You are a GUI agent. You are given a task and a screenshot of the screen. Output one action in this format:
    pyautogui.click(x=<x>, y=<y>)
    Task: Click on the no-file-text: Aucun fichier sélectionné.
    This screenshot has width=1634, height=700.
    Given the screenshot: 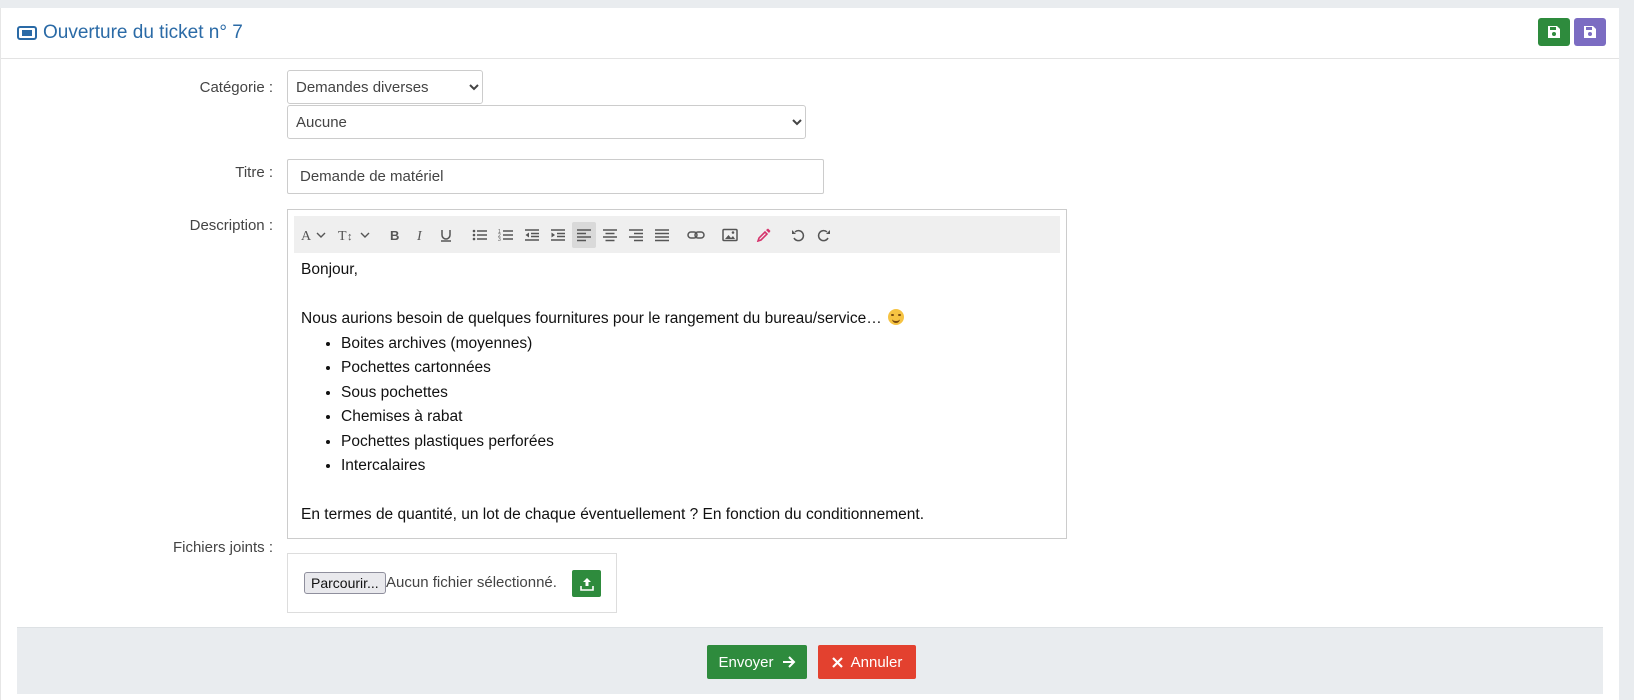 What is the action you would take?
    pyautogui.click(x=471, y=582)
    